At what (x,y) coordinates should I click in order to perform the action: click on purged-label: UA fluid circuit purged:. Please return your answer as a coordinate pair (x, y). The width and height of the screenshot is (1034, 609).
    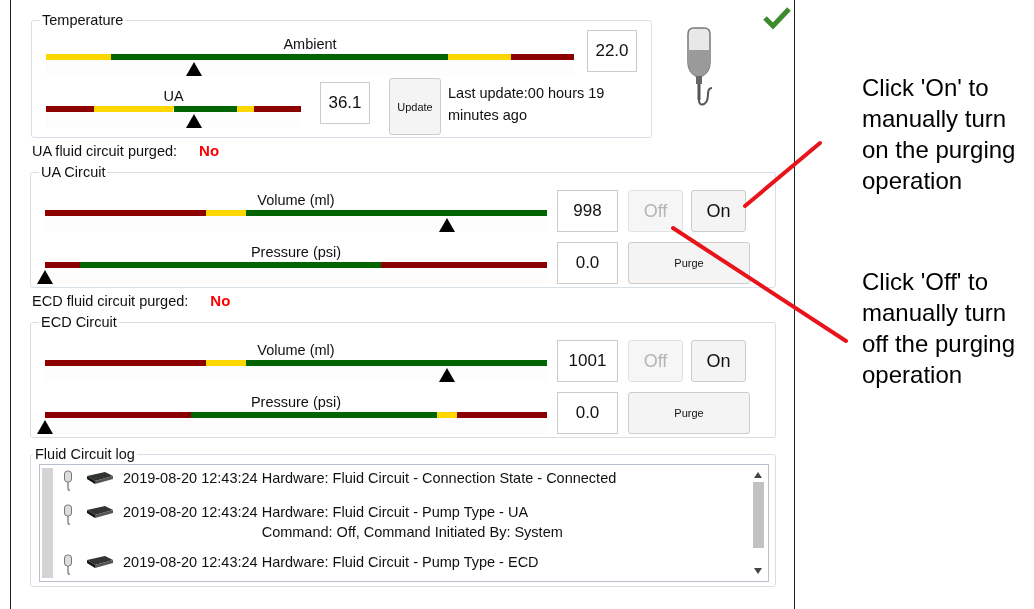
    Looking at the image, I should click on (105, 151).